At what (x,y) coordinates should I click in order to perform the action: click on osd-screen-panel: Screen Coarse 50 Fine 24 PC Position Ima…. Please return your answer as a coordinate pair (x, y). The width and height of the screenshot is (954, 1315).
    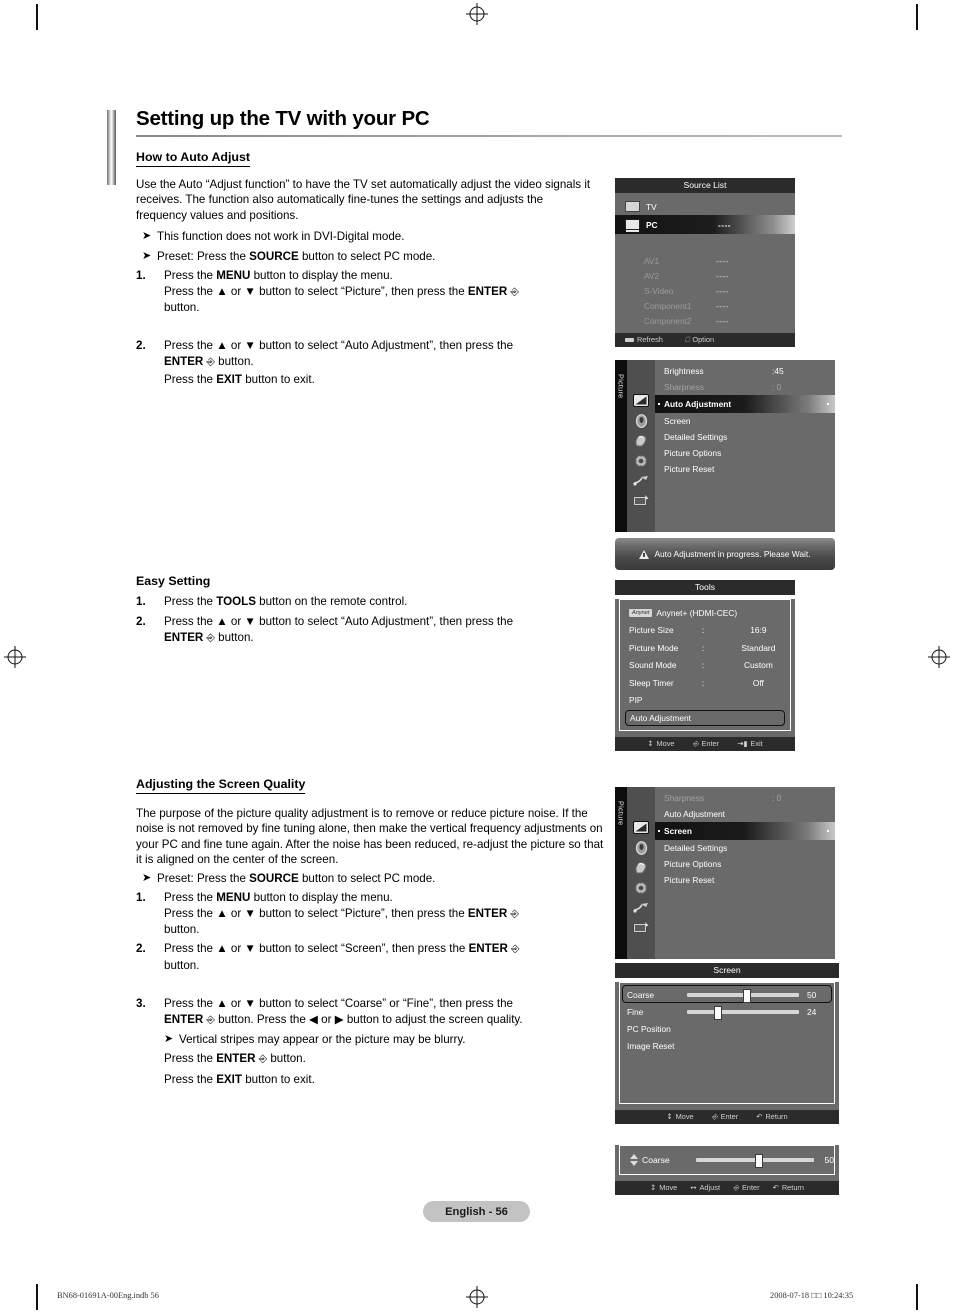
    Looking at the image, I should click on (727, 1043).